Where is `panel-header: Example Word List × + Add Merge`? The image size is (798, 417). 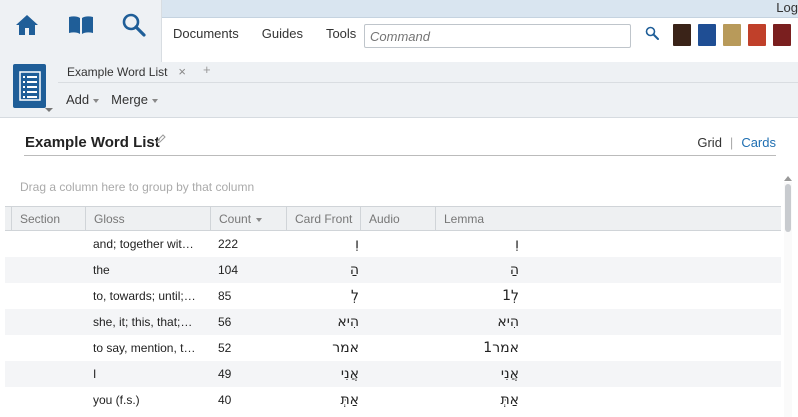
panel-header: Example Word List × + Add Merge is located at coordinates (399, 90).